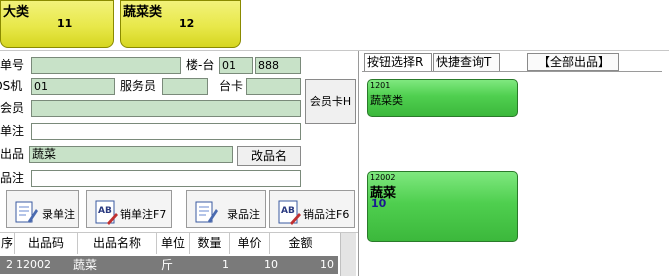 This screenshot has height=276, width=669. Describe the element at coordinates (300, 243) in the screenshot. I see `col-header-amount: 金额` at that location.